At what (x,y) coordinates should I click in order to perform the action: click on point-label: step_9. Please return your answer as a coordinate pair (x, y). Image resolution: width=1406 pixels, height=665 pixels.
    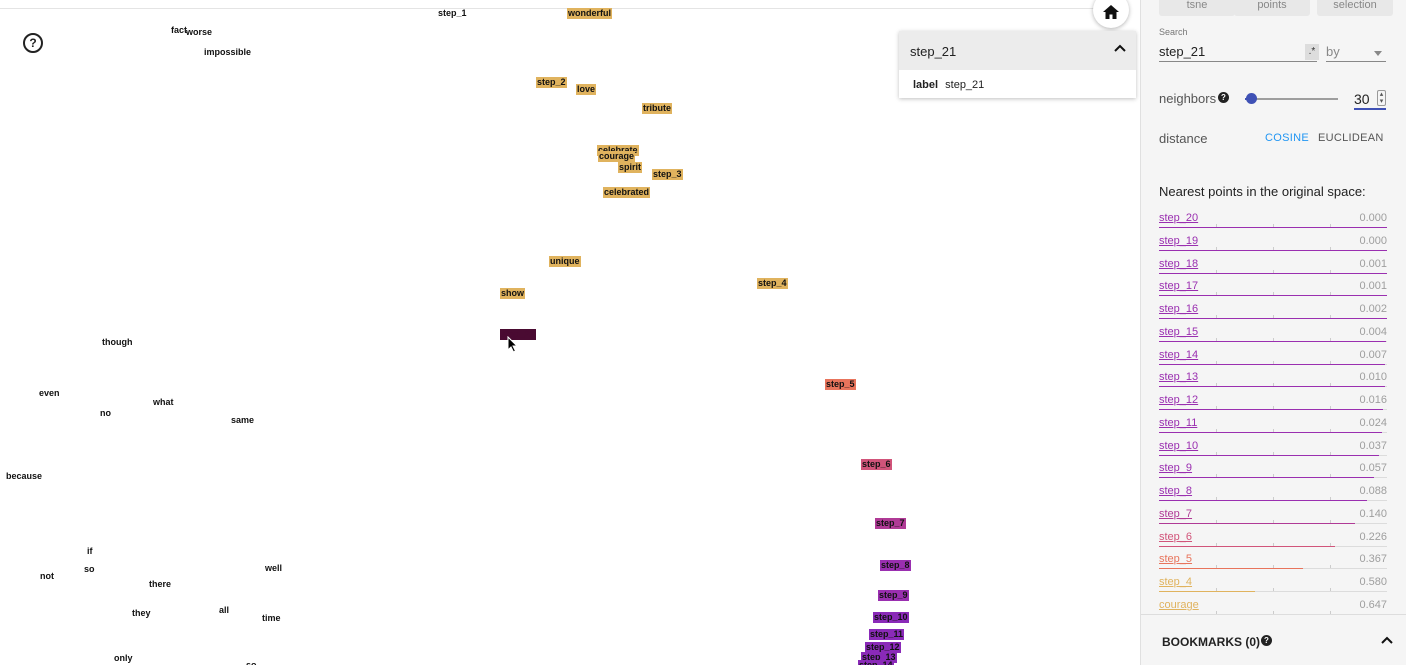
    Looking at the image, I should click on (893, 595).